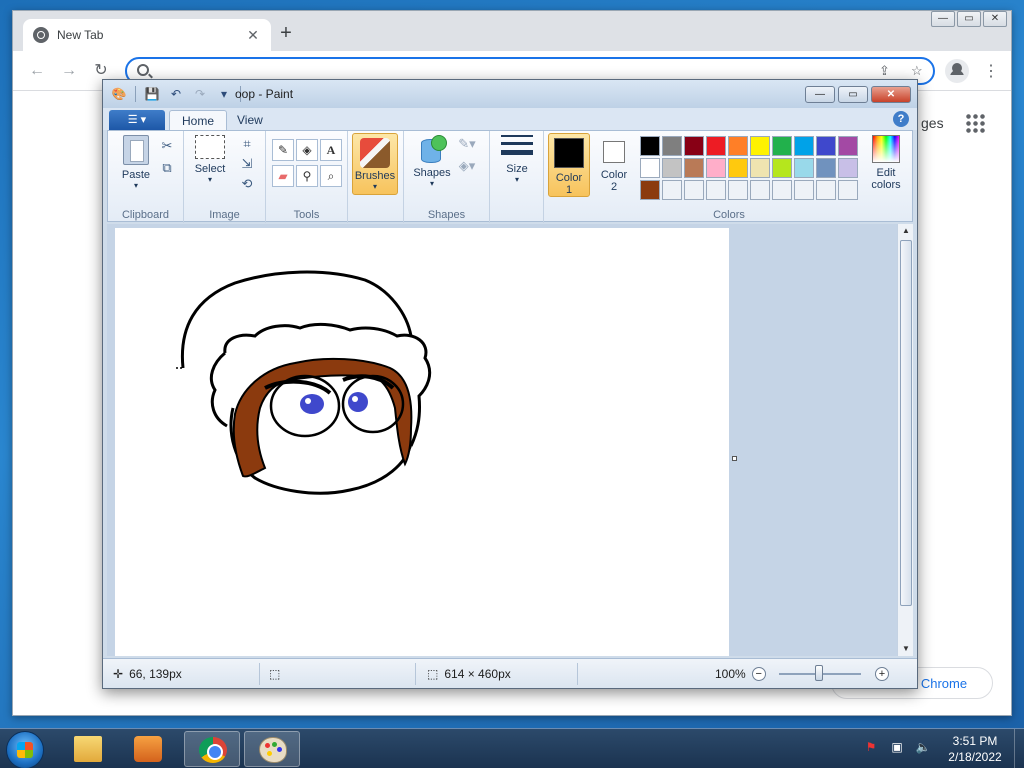 This screenshot has width=1024, height=768. I want to click on fill-icon: ◈▾, so click(467, 166).